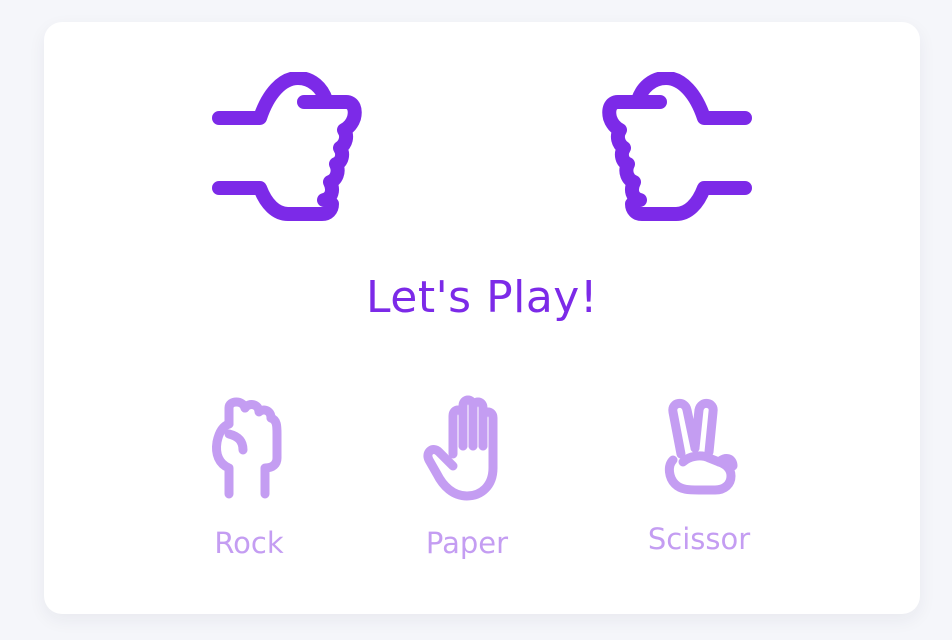  What do you see at coordinates (287, 147) in the screenshot?
I see `player-hand-icon` at bounding box center [287, 147].